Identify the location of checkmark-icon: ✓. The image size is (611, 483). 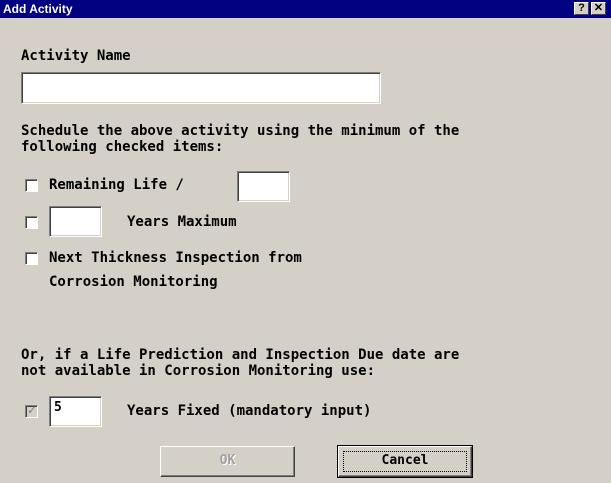
(32, 410).